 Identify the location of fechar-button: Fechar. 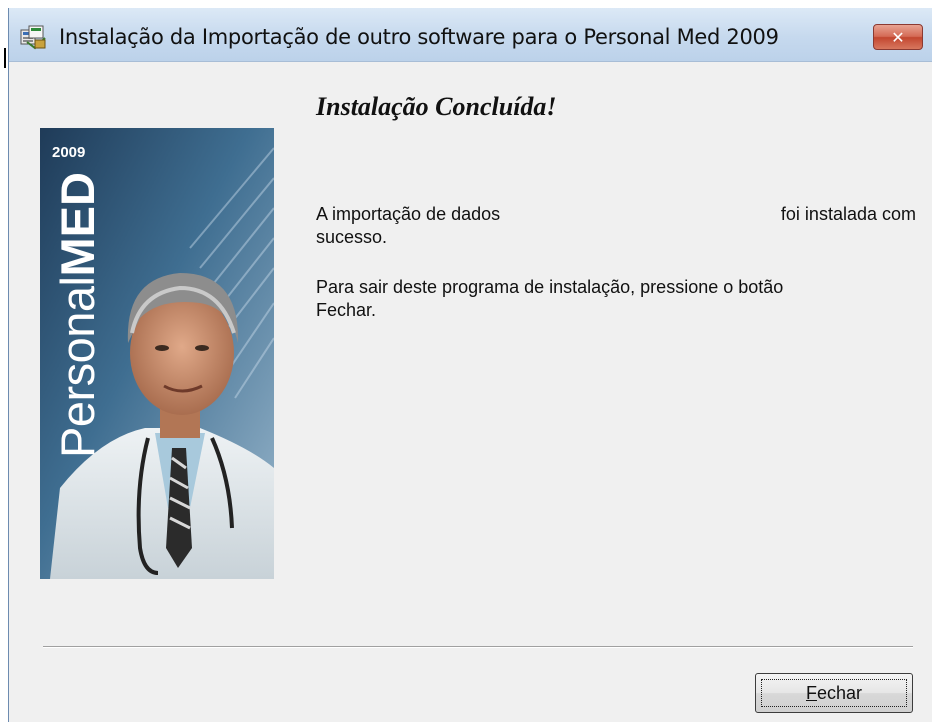
(834, 693).